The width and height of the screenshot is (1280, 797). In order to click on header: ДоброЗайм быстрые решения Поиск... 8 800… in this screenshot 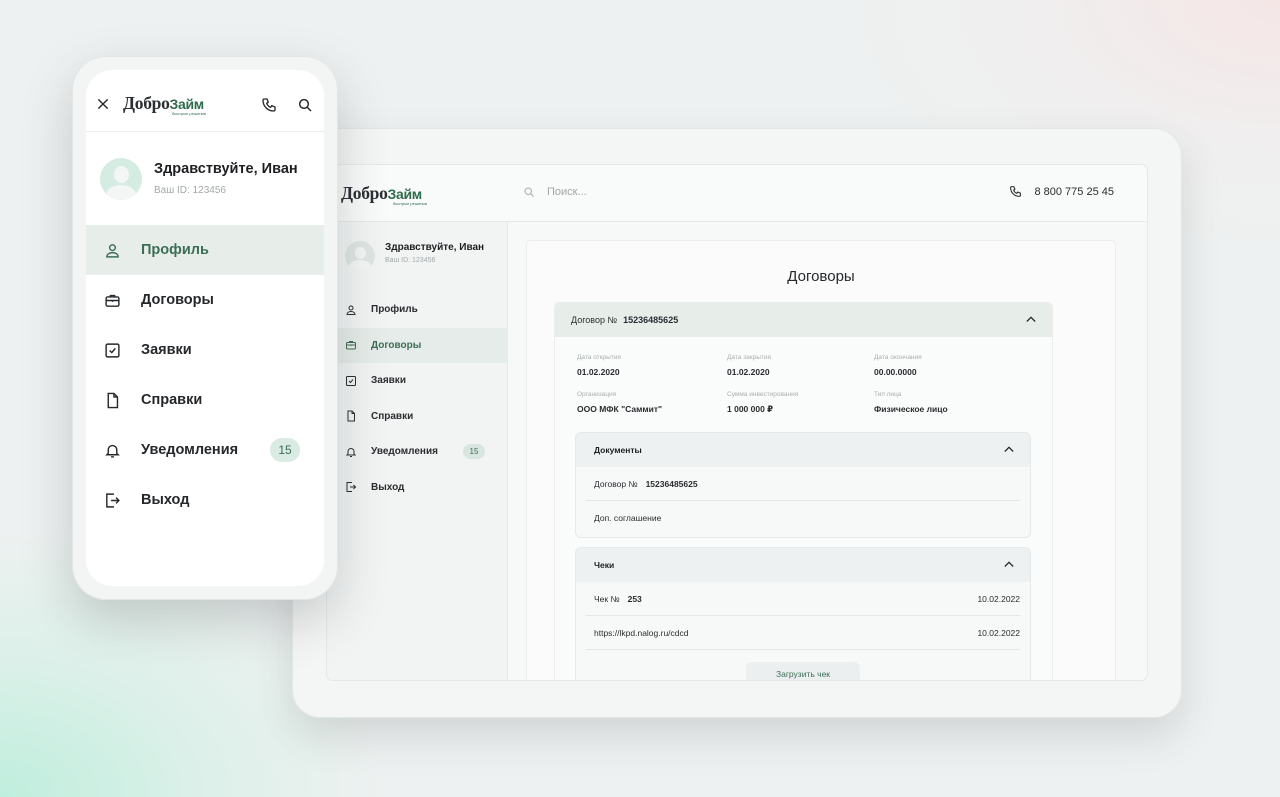, I will do `click(737, 193)`.